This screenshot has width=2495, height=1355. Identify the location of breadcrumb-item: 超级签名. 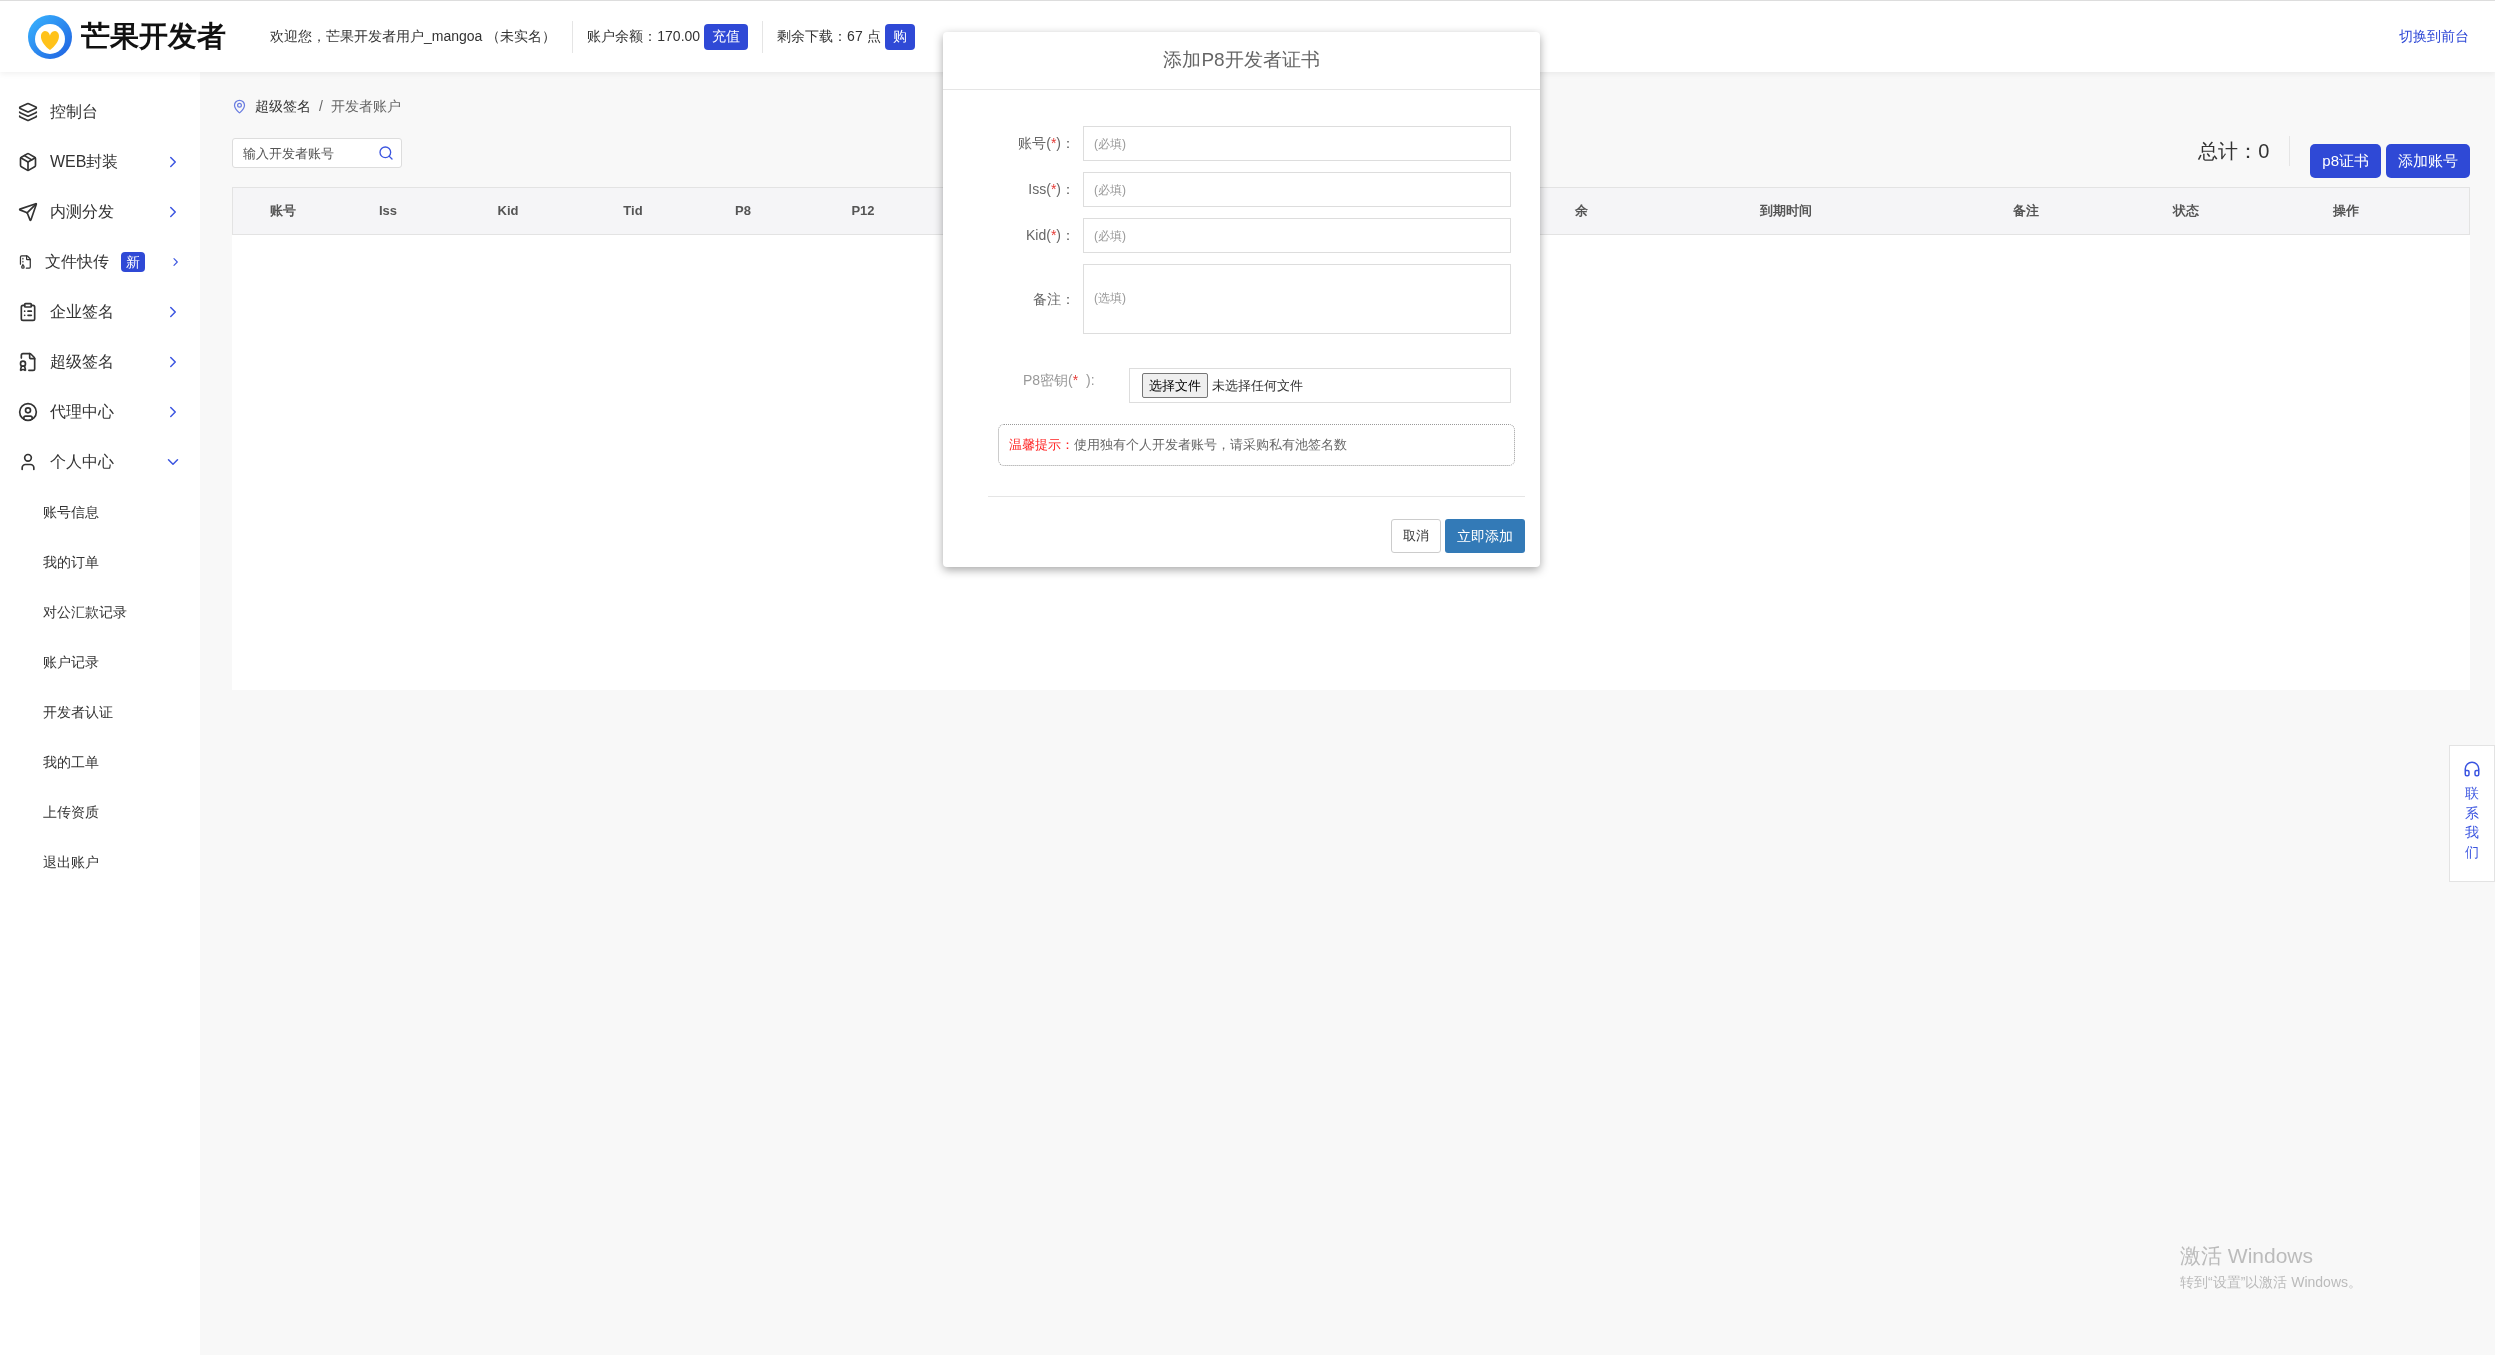
(283, 106).